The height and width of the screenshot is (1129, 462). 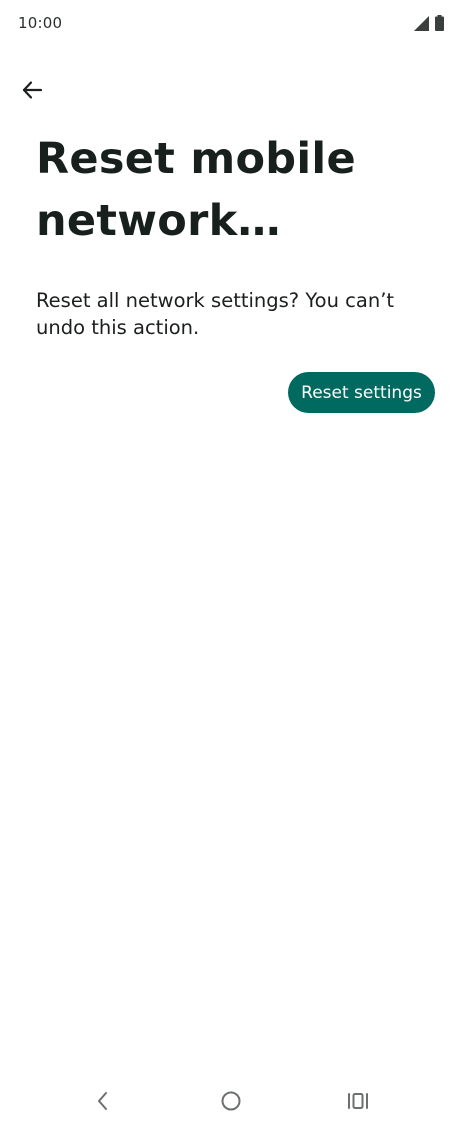 I want to click on status-icons, so click(x=429, y=25).